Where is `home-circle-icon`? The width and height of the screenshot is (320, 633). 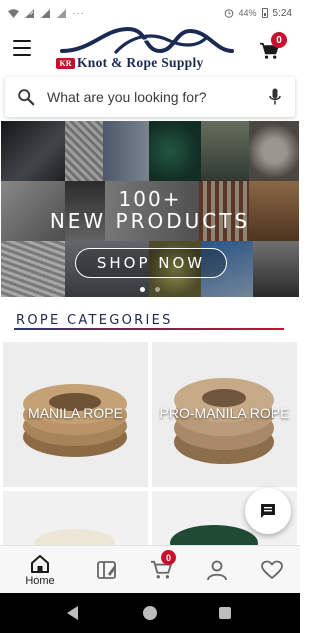
home-circle-icon is located at coordinates (150, 613).